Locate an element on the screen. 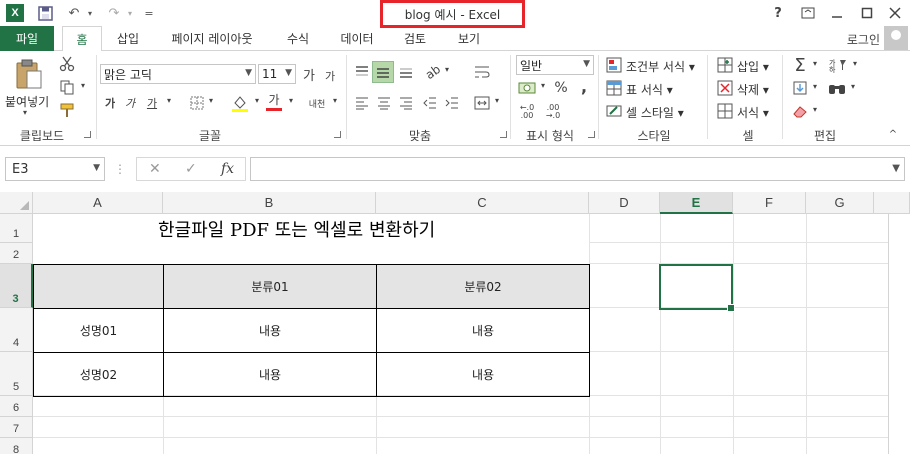 The image size is (910, 454). paste-dropdown-icon: ▾ is located at coordinates (25, 112).